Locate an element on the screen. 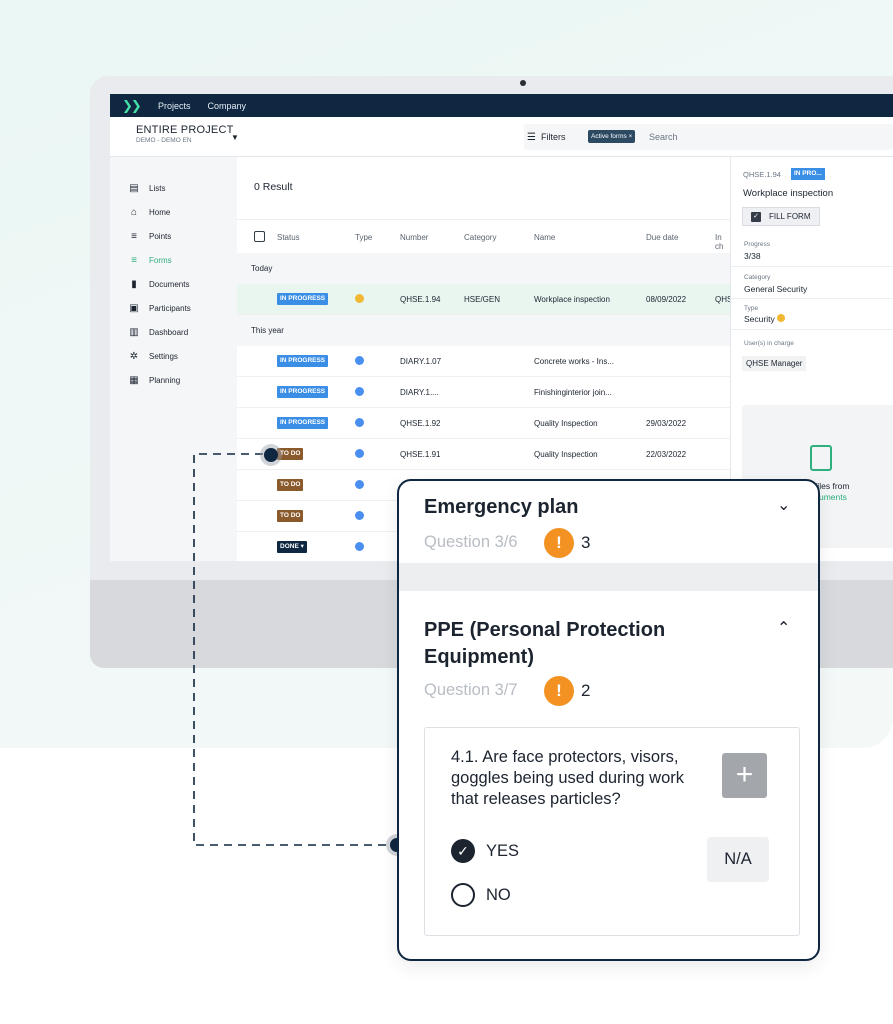 The image size is (893, 1024). document-add-icon is located at coordinates (821, 458).